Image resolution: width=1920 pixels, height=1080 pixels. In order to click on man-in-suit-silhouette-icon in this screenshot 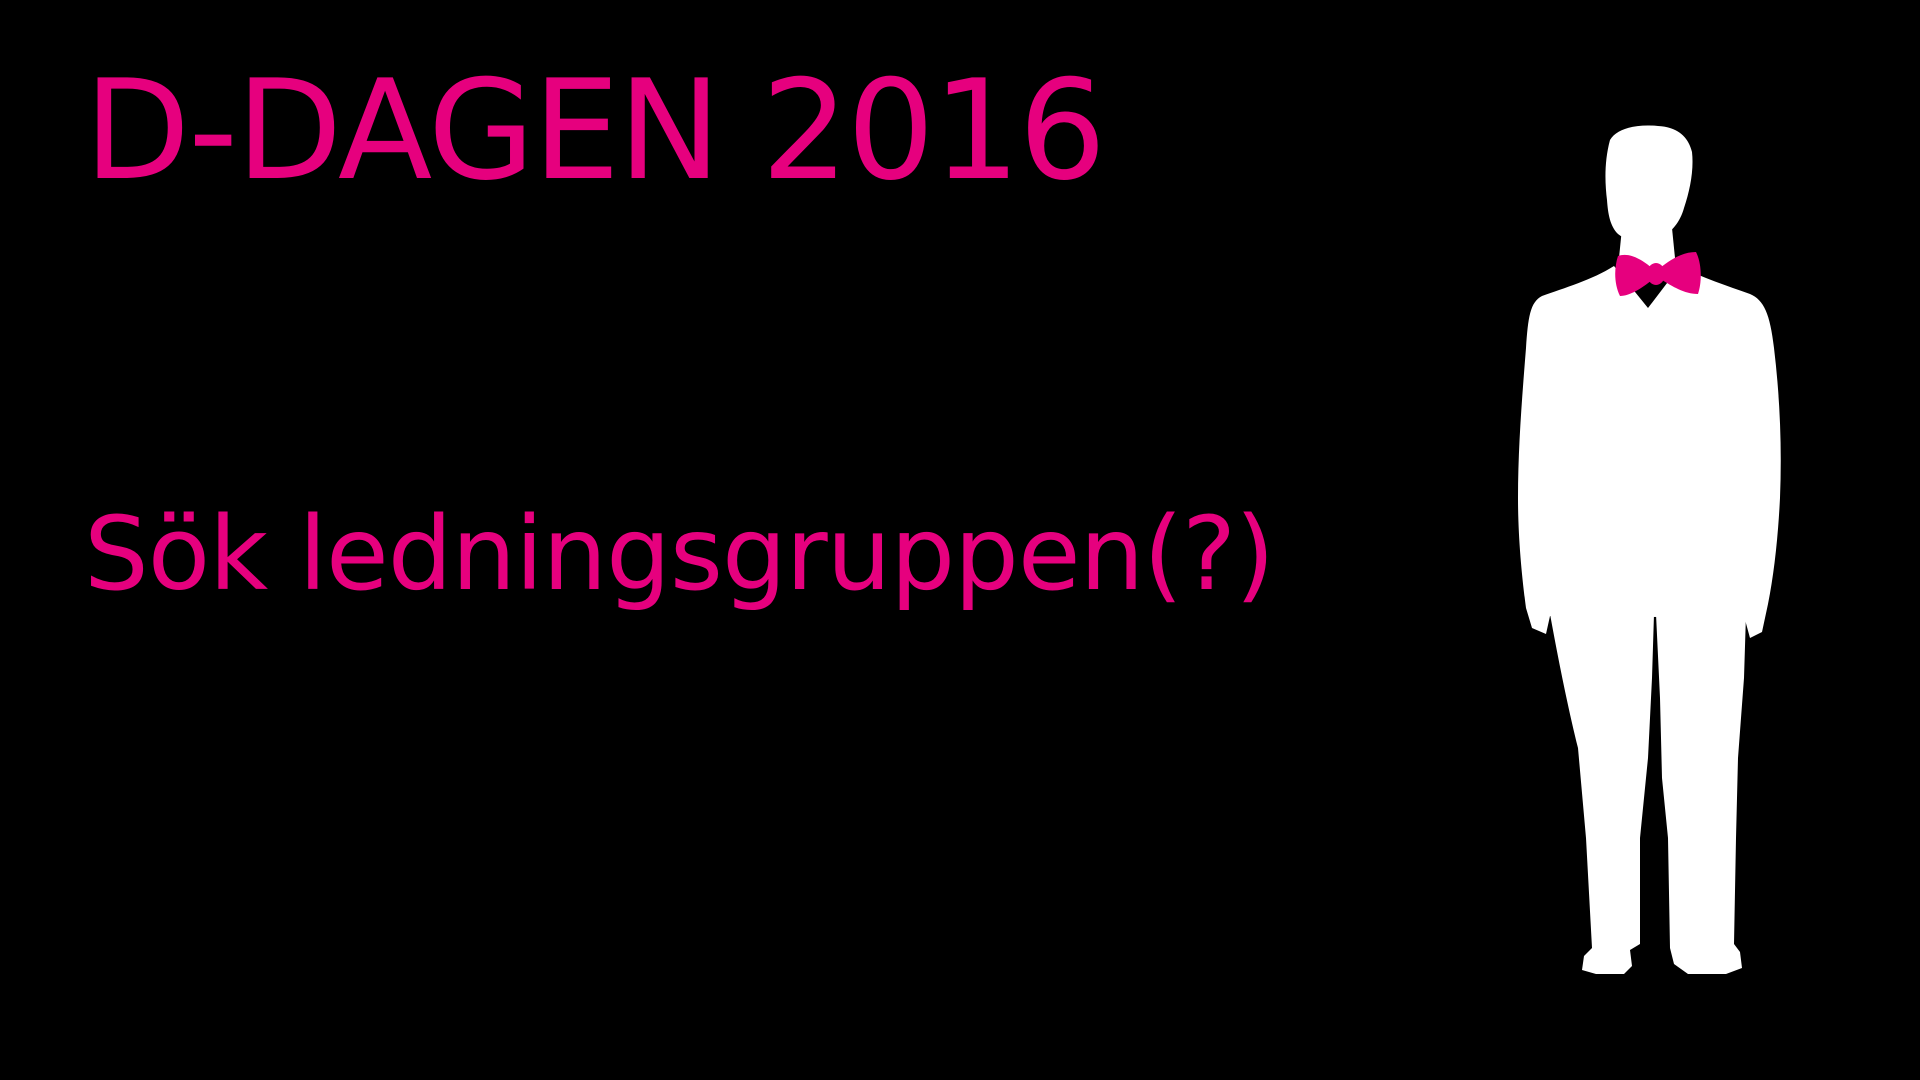, I will do `click(1649, 549)`.